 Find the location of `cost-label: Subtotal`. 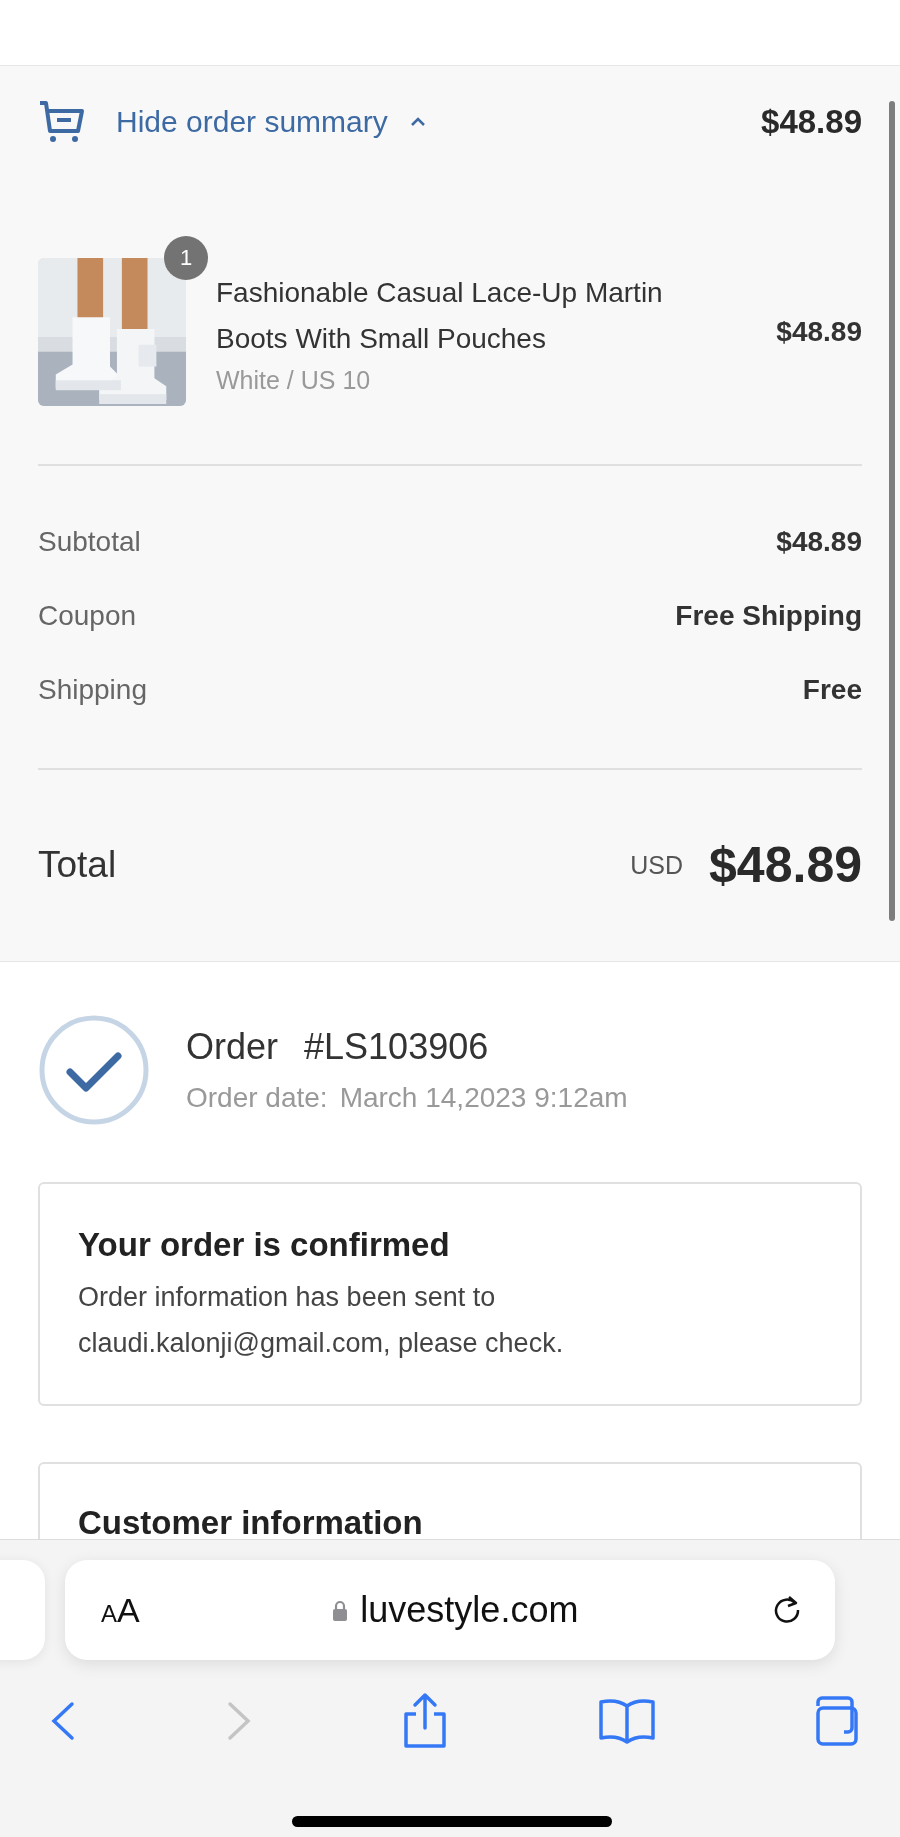

cost-label: Subtotal is located at coordinates (89, 542).